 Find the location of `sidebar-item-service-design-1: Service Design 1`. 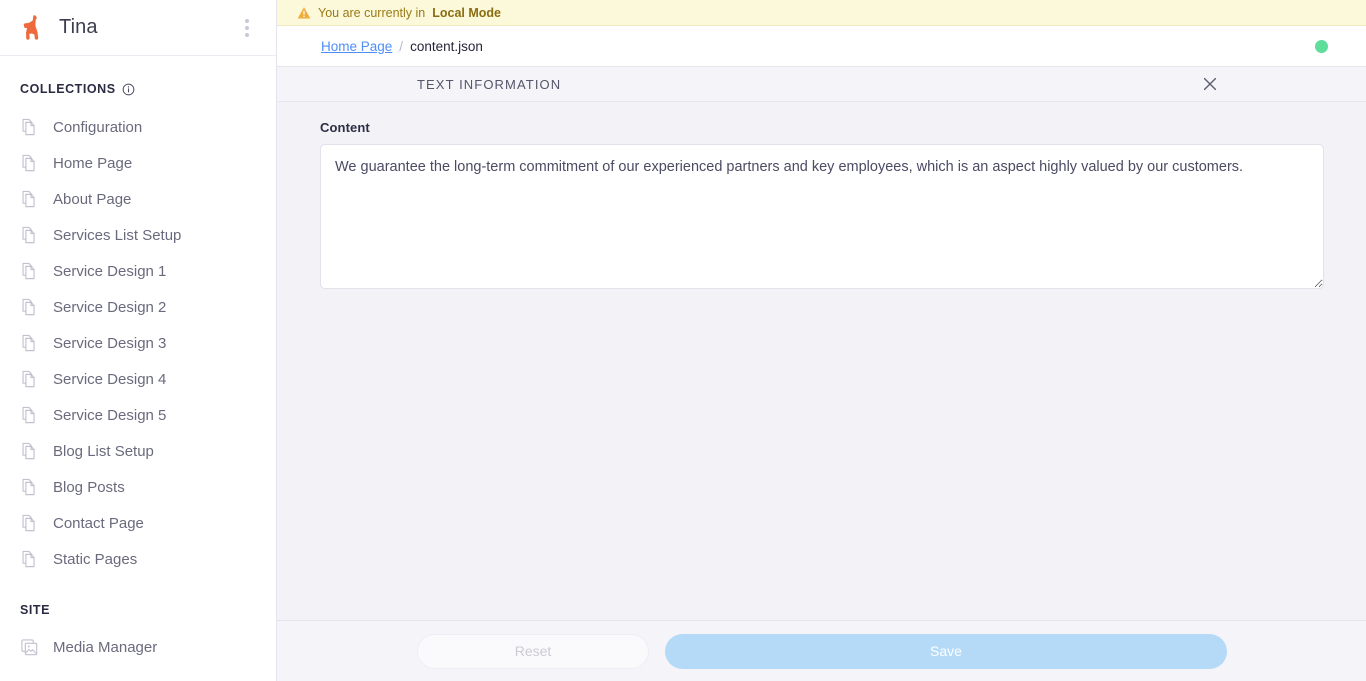

sidebar-item-service-design-1: Service Design 1 is located at coordinates (138, 271).